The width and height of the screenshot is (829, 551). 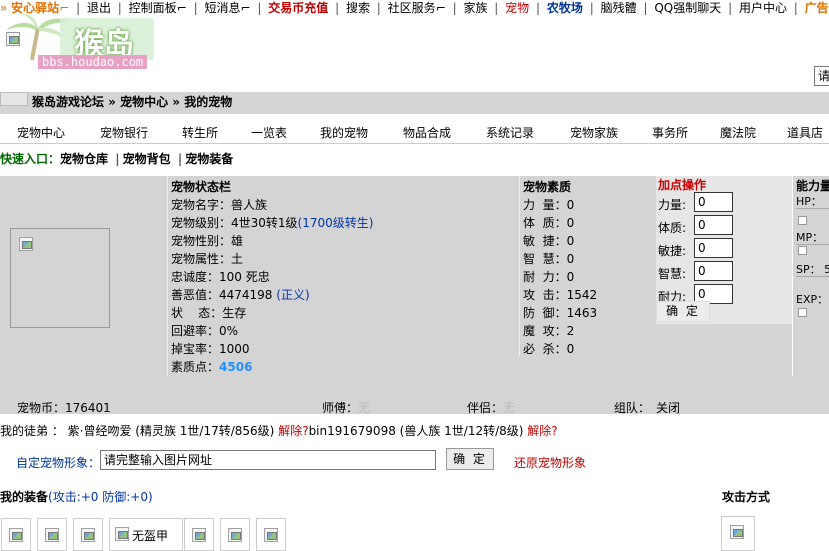 What do you see at coordinates (269, 132) in the screenshot?
I see `menu-item-overview: 一览表` at bounding box center [269, 132].